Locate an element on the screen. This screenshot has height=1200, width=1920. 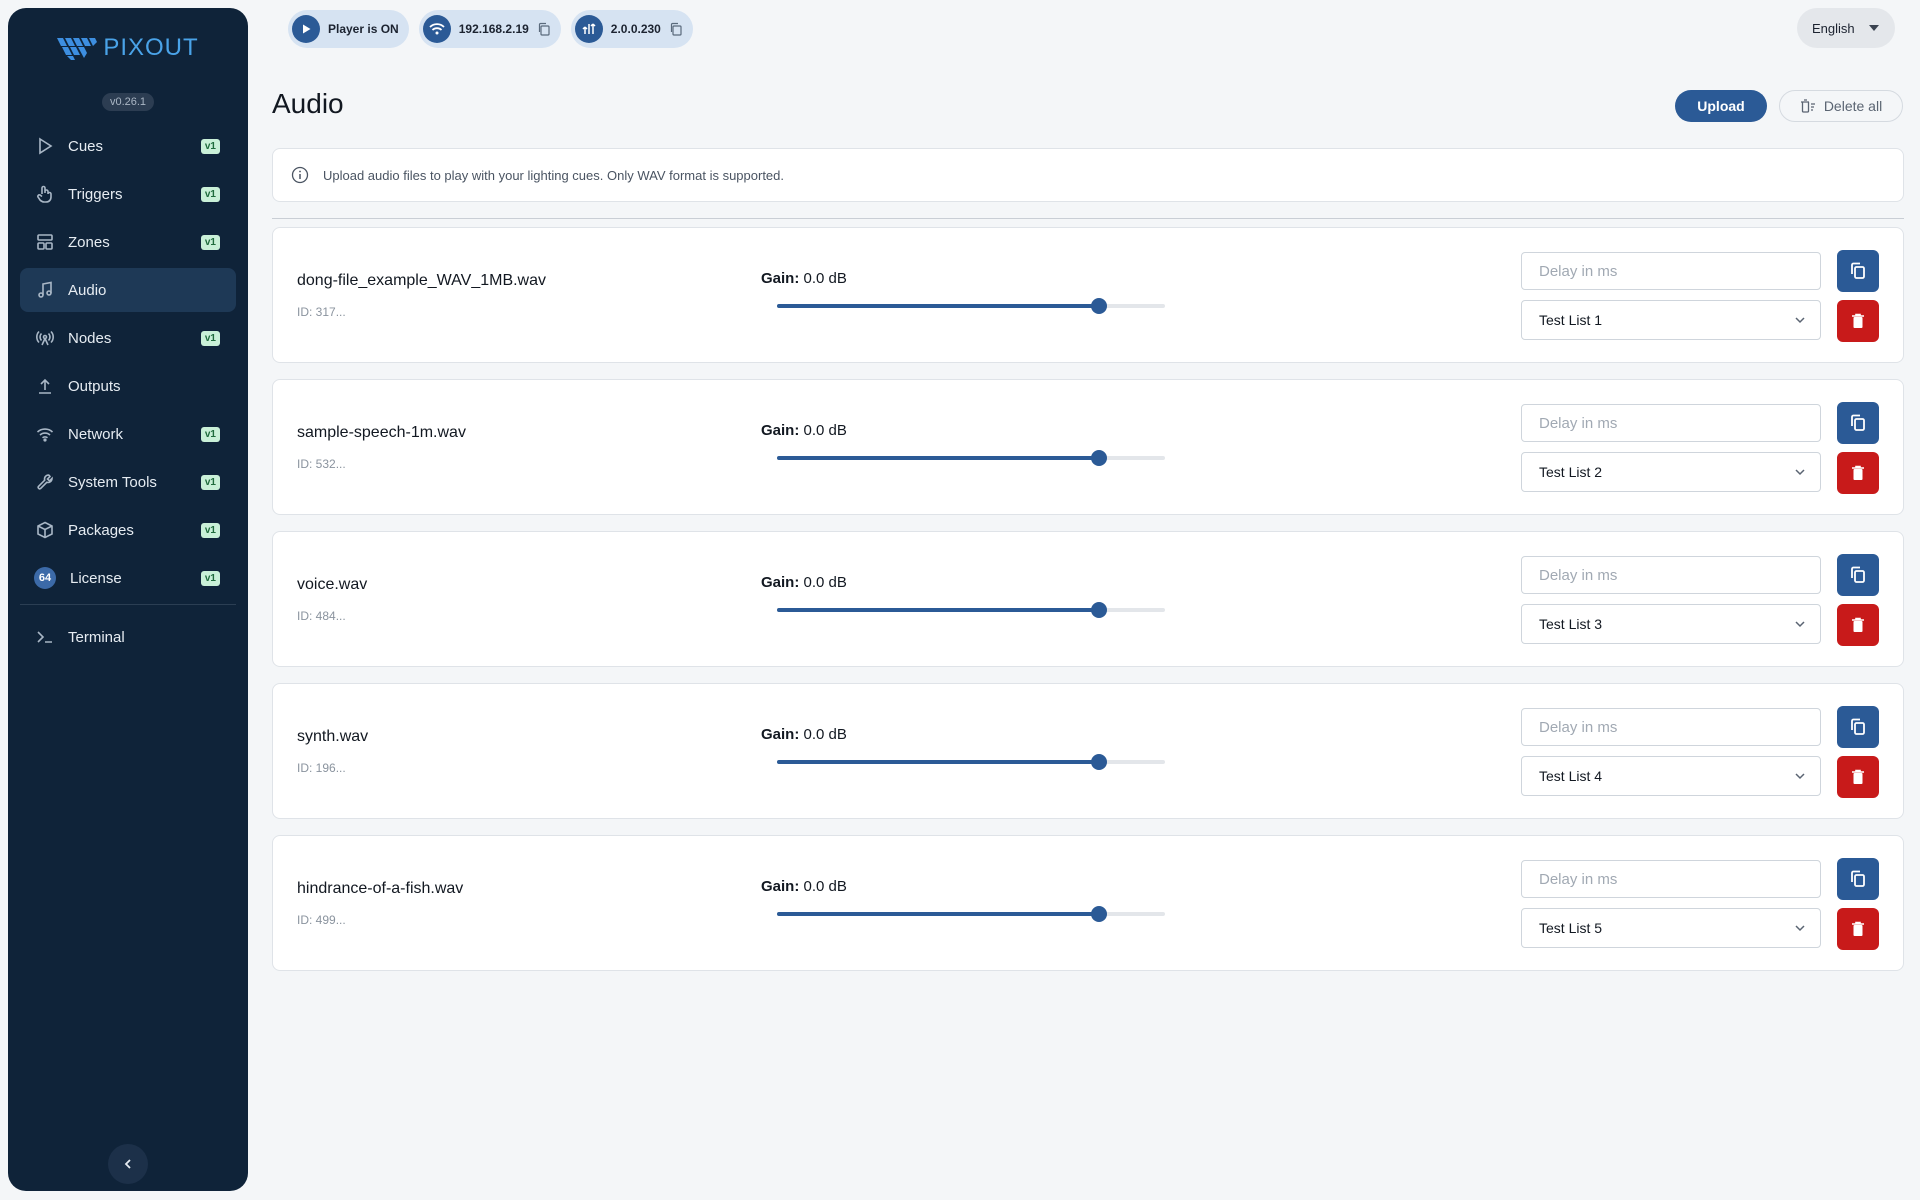
sidebar-item-network: Network v1 is located at coordinates (128, 434).